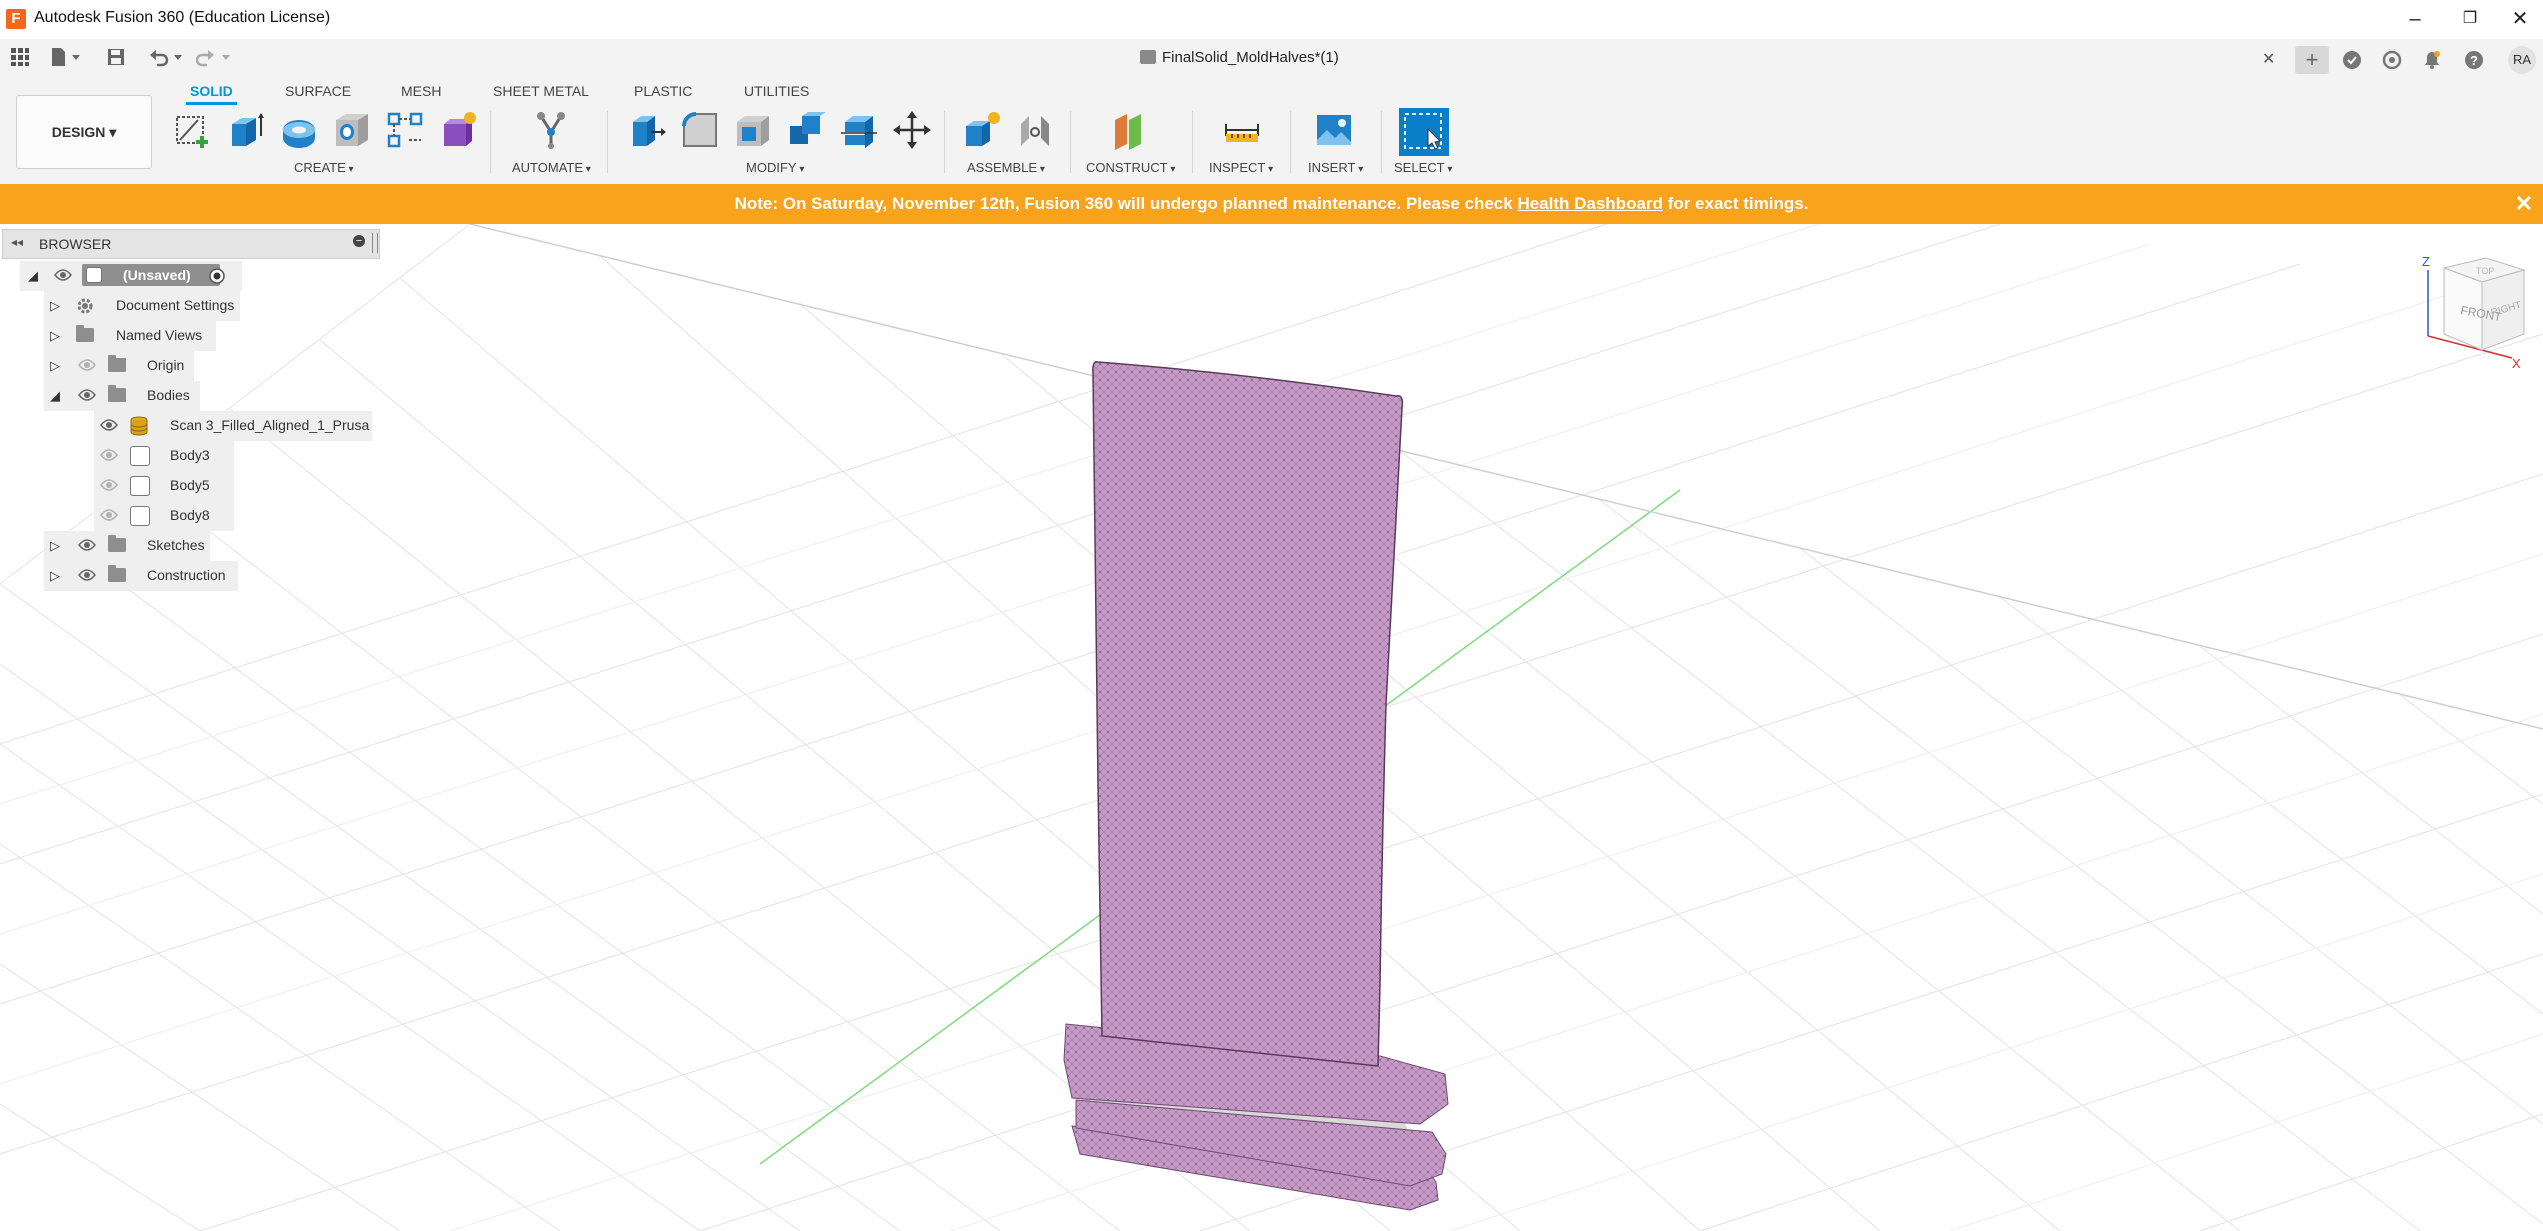  Describe the element at coordinates (164, 486) in the screenshot. I see `tree-item-body5: Body5` at that location.